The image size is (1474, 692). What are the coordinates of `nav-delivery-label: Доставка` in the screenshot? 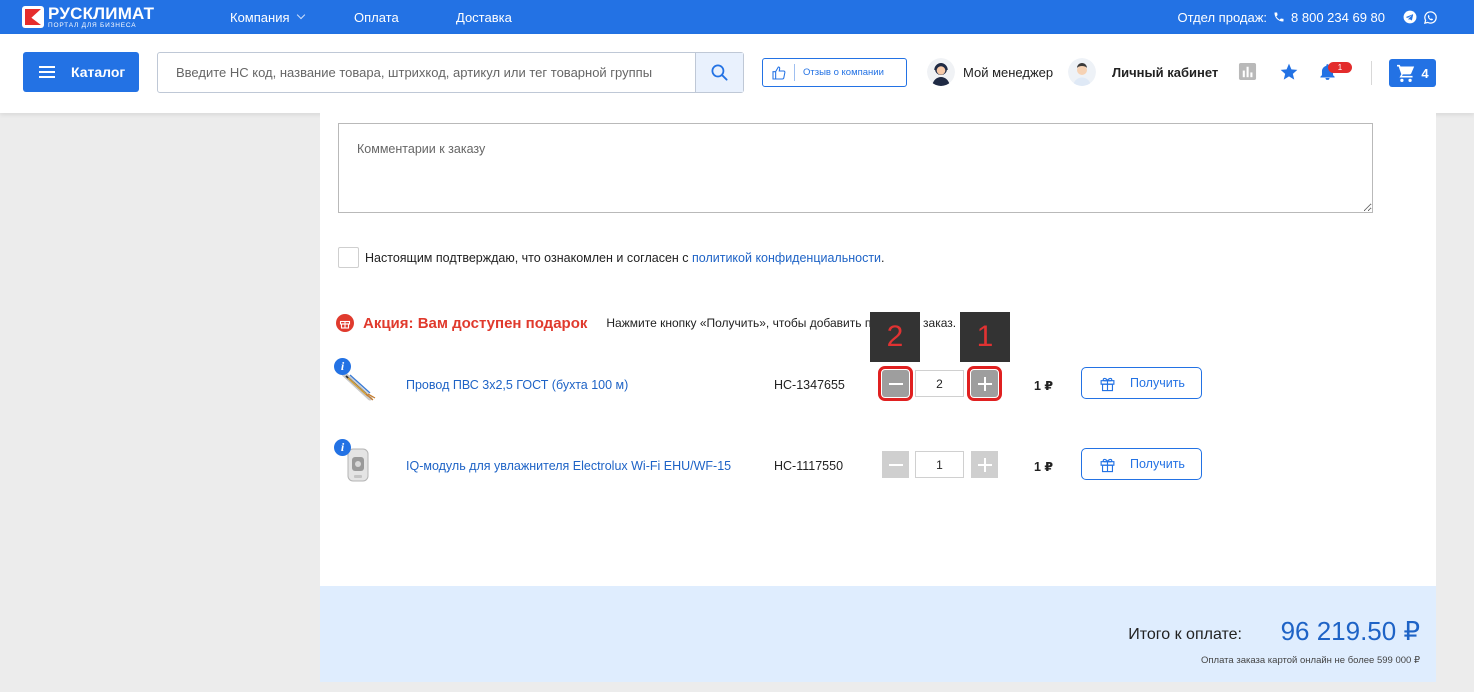 It's located at (484, 17).